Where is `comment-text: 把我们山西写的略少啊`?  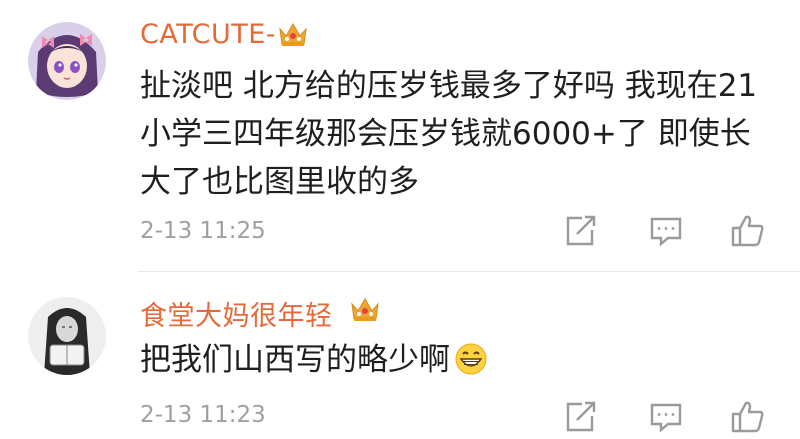
comment-text: 把我们山西写的略少啊 is located at coordinates (460, 360).